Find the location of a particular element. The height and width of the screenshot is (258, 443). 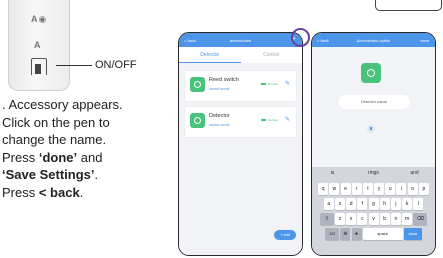

key-row-3: ⇧ z x c v b n m ⌫ is located at coordinates (373, 219).